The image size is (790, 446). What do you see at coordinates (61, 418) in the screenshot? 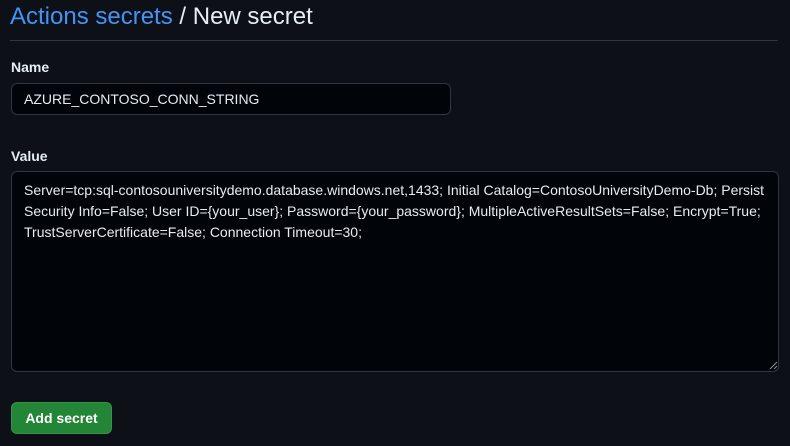
I see `add-secret-button: Add secret` at bounding box center [61, 418].